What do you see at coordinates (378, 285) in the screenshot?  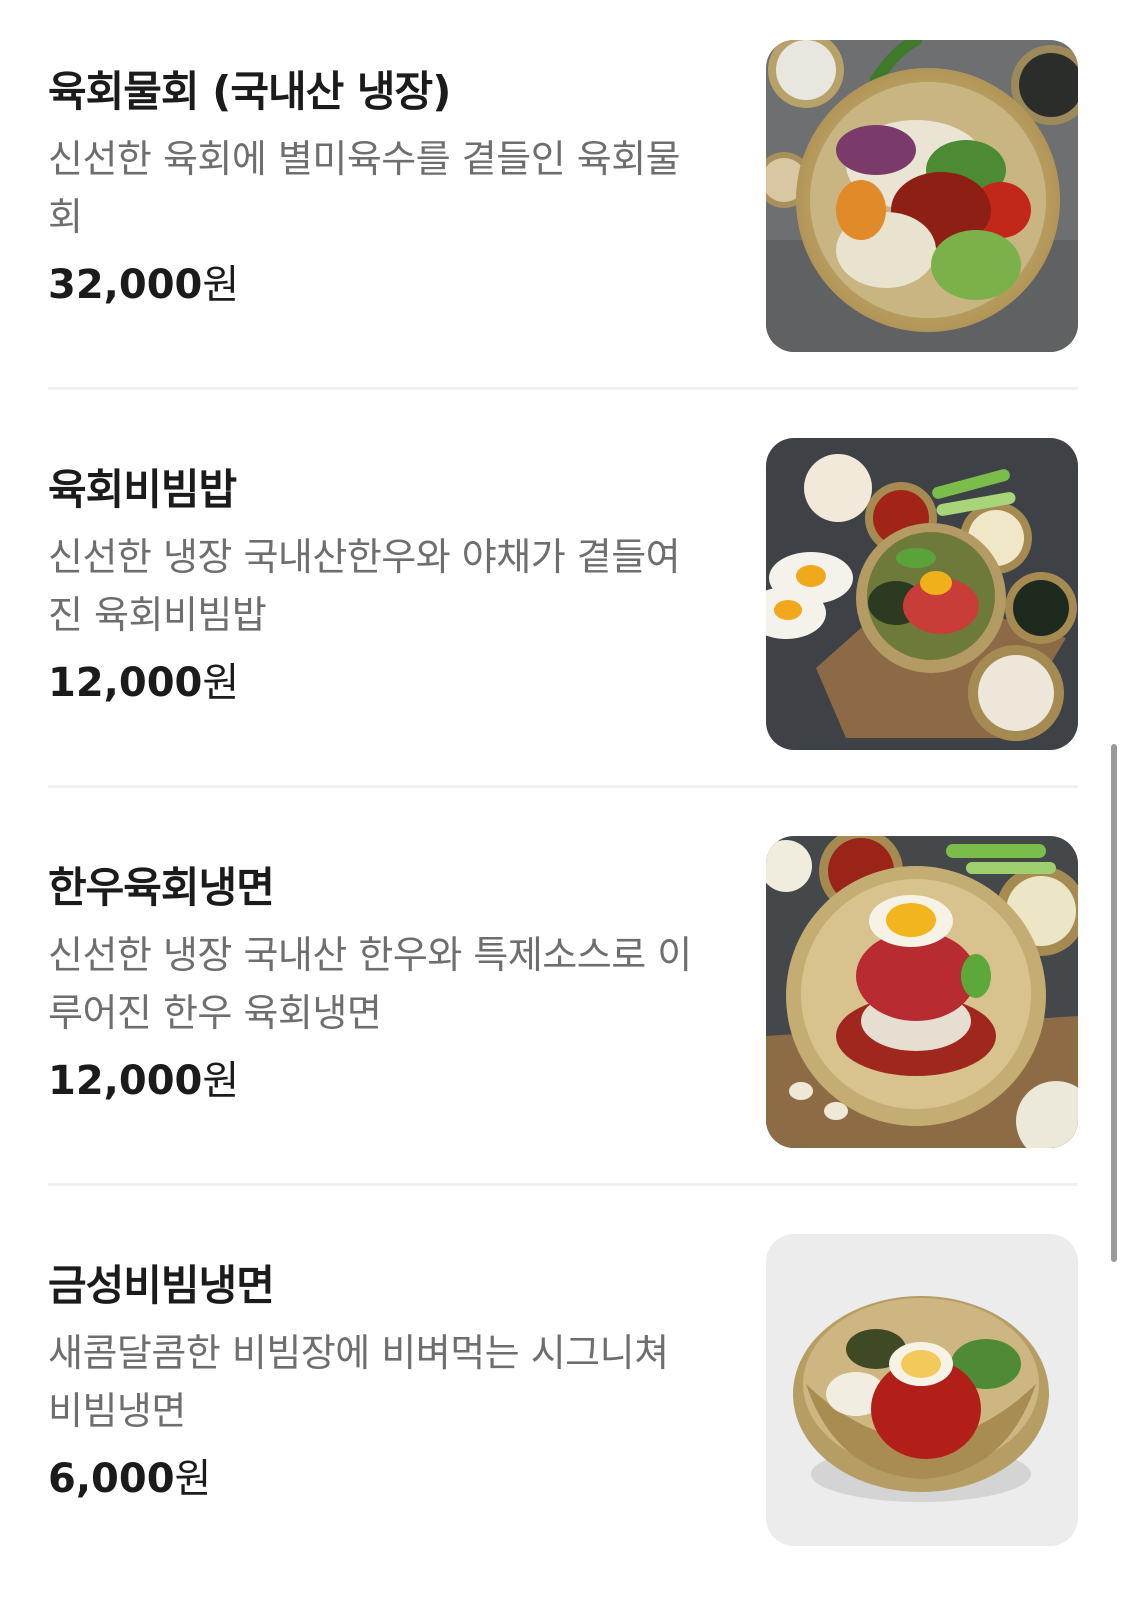 I see `menu-item-price: 32,000원` at bounding box center [378, 285].